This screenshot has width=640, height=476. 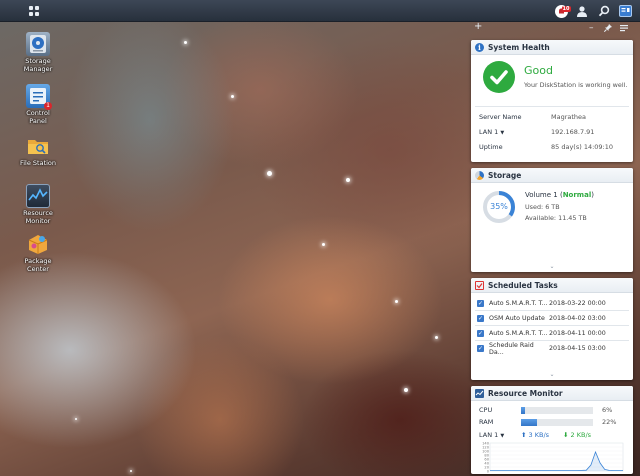 I want to click on calendar-check-icon, so click(x=479, y=285).